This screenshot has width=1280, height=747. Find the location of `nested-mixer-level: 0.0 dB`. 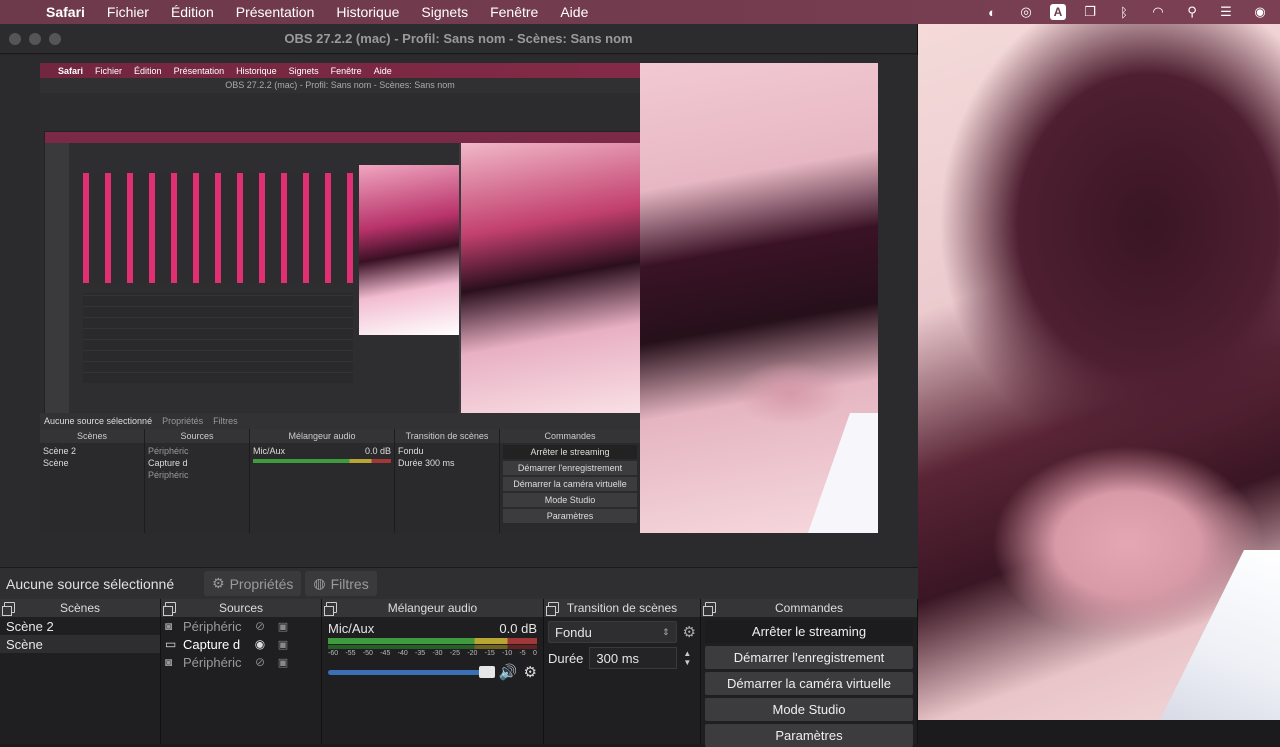

nested-mixer-level: 0.0 dB is located at coordinates (377, 451).